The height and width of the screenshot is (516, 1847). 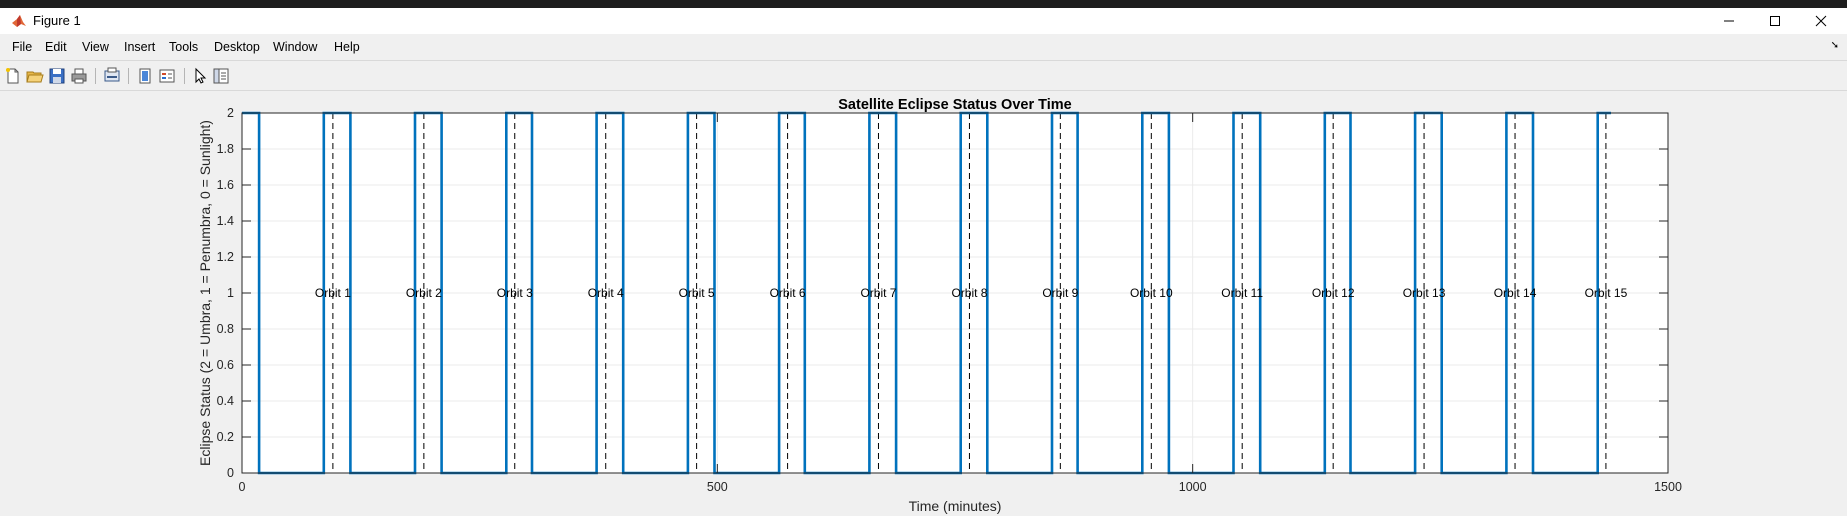 I want to click on maximize-button, so click(x=1775, y=21).